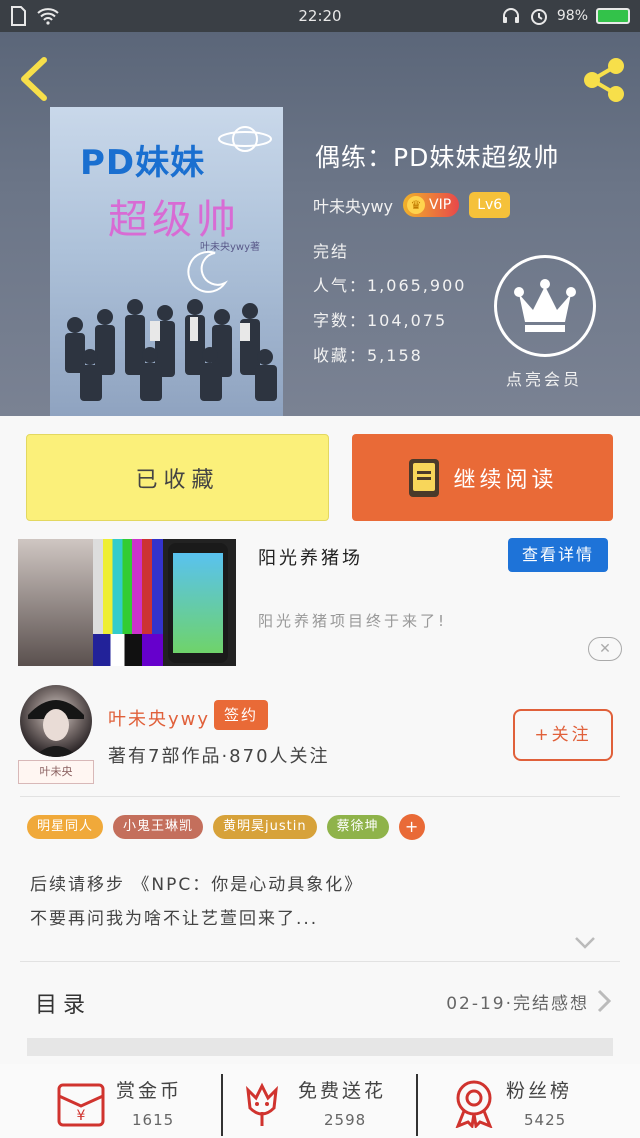 The height and width of the screenshot is (1138, 640). Describe the element at coordinates (56, 728) in the screenshot. I see `avatar-figure` at that location.